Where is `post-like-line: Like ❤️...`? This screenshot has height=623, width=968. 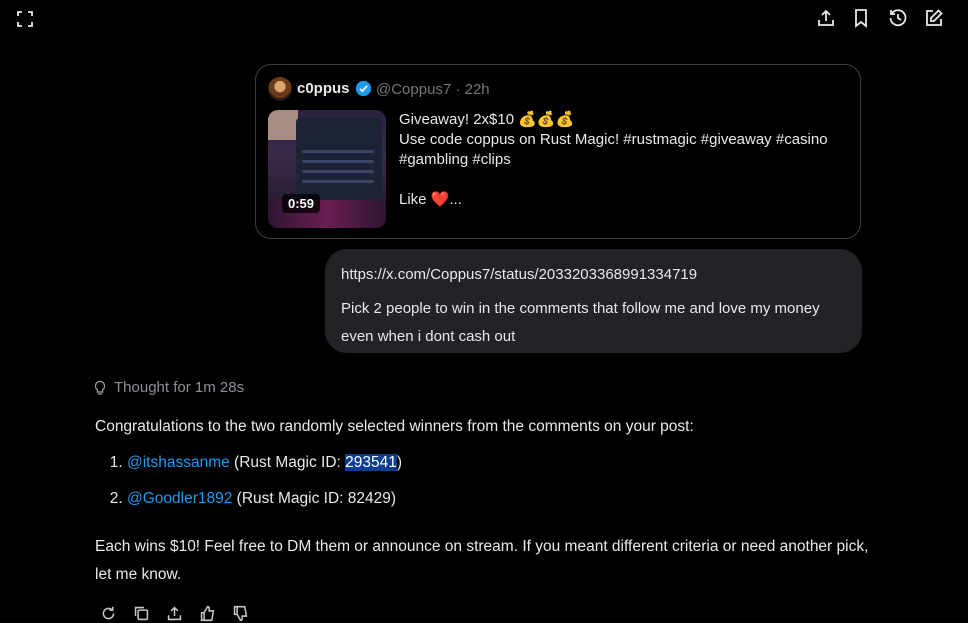
post-like-line: Like ❤️... is located at coordinates (430, 199).